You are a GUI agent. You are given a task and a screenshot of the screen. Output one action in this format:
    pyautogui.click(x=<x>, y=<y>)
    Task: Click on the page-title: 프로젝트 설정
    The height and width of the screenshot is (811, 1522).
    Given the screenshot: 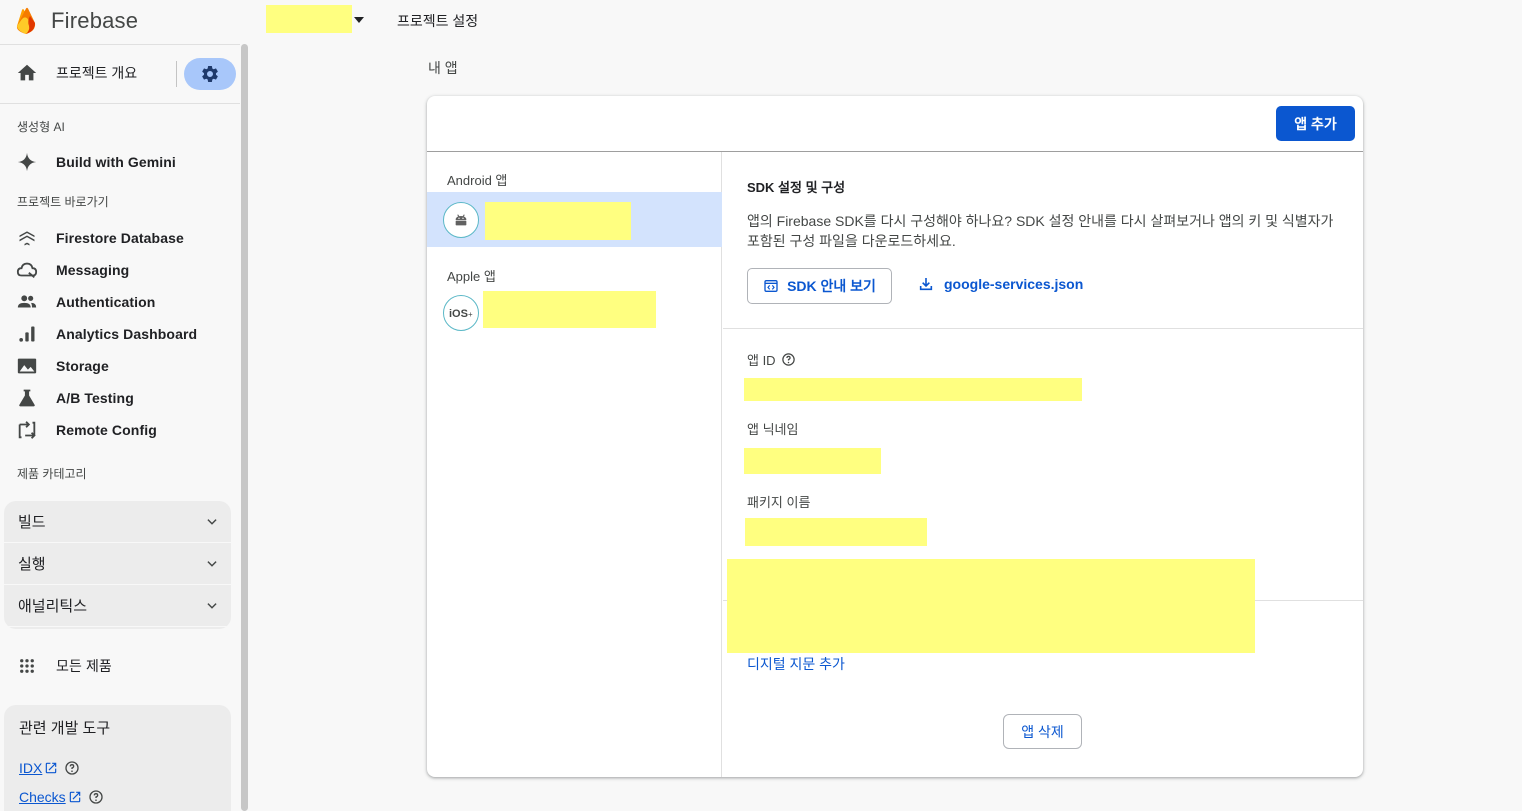 What is the action you would take?
    pyautogui.click(x=438, y=21)
    